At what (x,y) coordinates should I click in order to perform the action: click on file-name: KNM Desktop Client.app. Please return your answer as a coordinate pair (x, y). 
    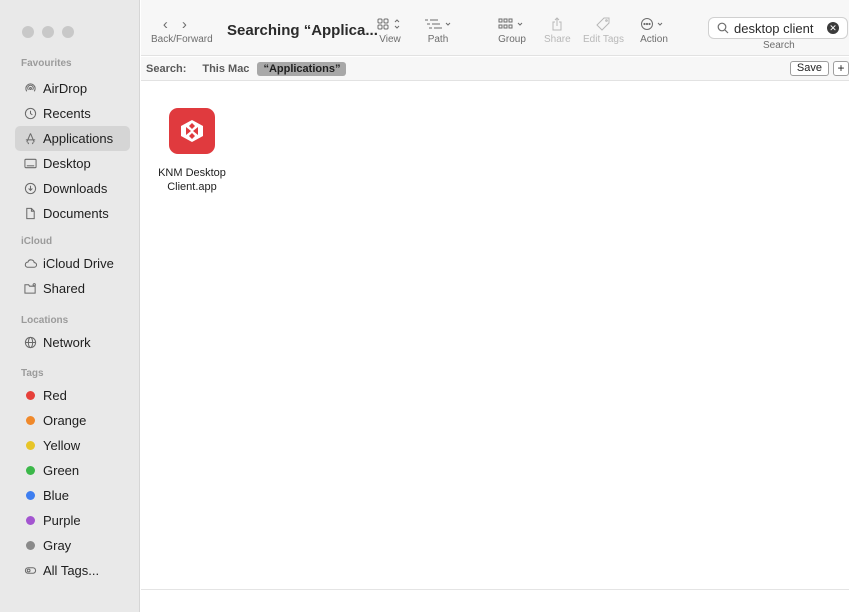
    Looking at the image, I should click on (192, 180).